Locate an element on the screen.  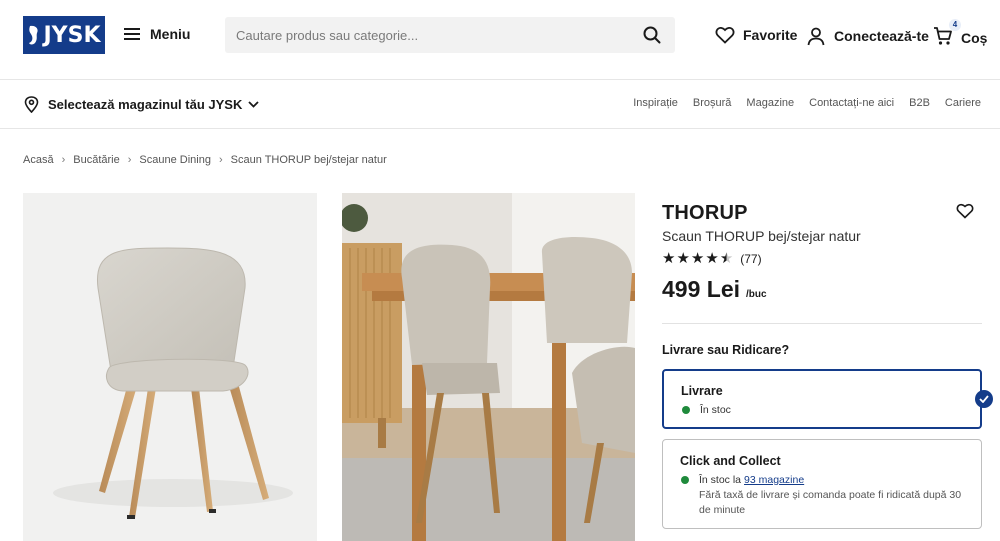
bird-logo-icon is located at coordinates (34, 35).